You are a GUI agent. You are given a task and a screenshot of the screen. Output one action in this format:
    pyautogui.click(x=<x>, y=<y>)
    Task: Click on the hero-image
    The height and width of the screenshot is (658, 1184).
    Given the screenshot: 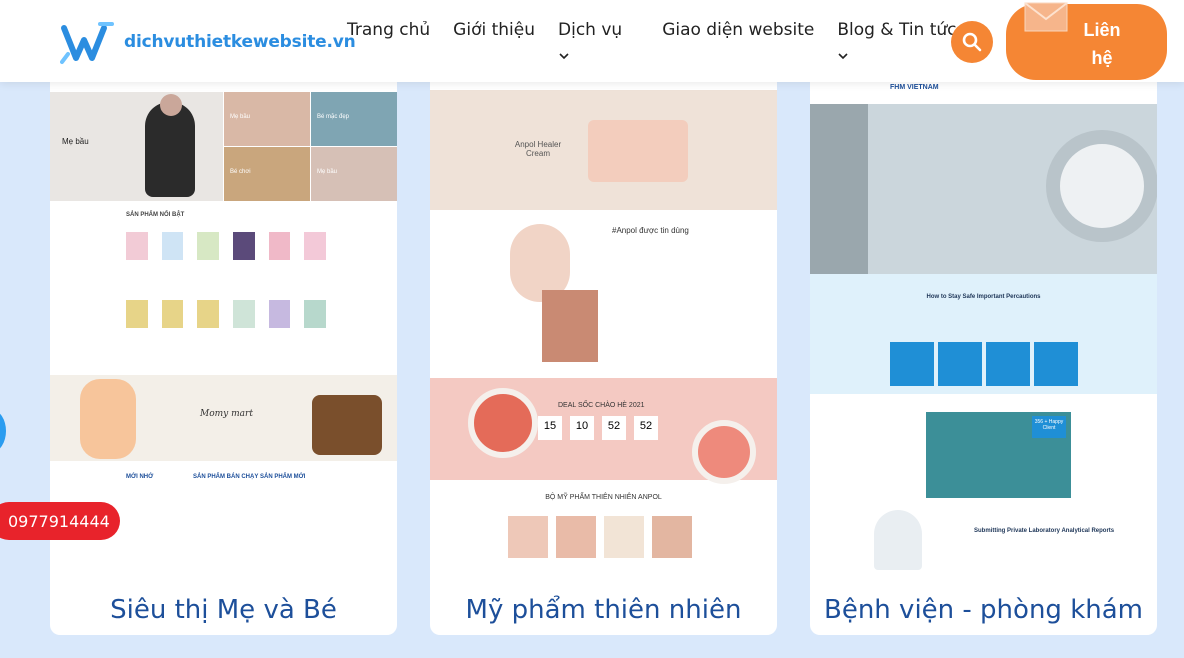 What is the action you would take?
    pyautogui.click(x=983, y=189)
    